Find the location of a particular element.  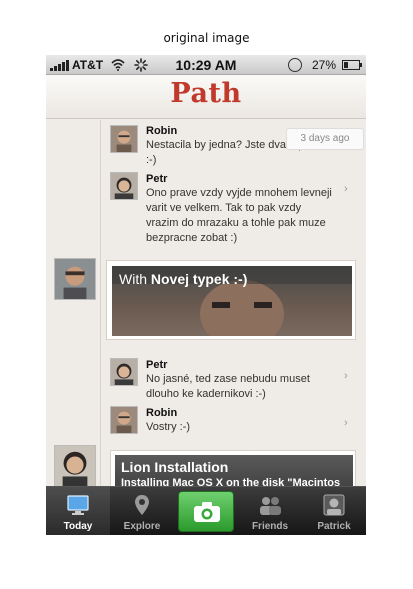

app-logo: Path is located at coordinates (206, 93).